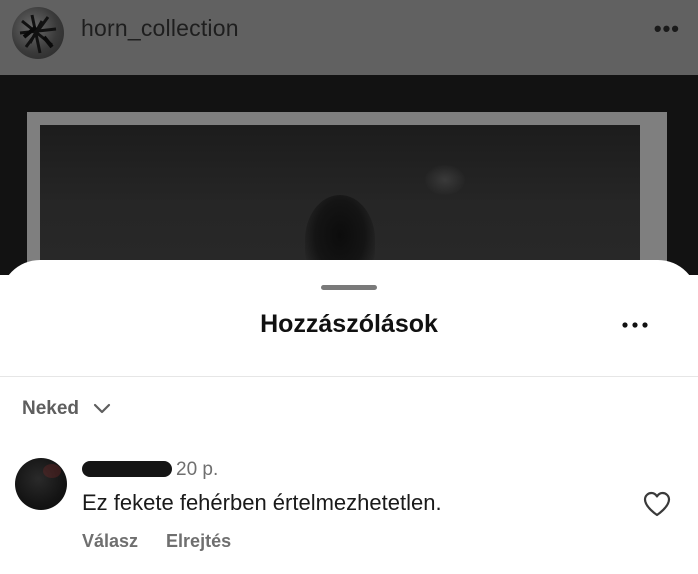 This screenshot has width=698, height=574. I want to click on reply-button: Válasz, so click(110, 541).